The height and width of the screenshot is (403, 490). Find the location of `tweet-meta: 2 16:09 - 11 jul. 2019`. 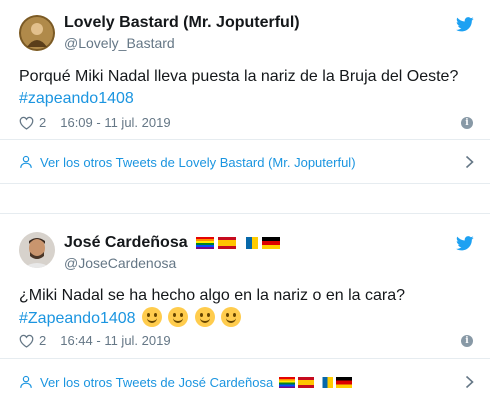

tweet-meta: 2 16:09 - 11 jul. 2019 is located at coordinates (95, 122).